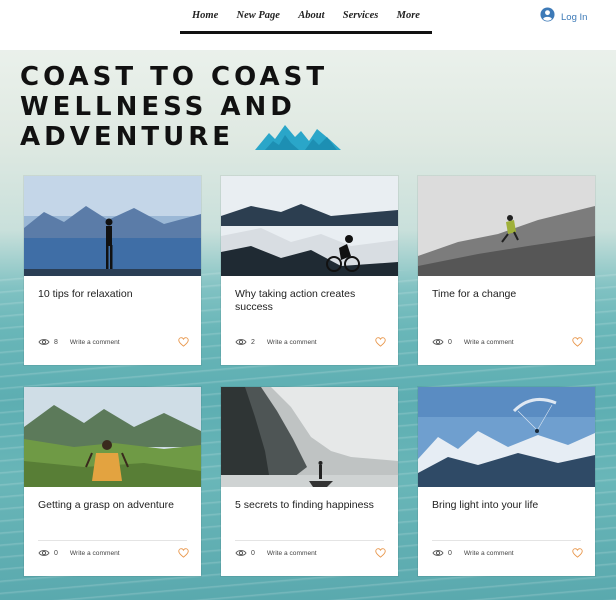 This screenshot has height=600, width=616. What do you see at coordinates (158, 107) in the screenshot?
I see `title-line-2: WELLNESS AND` at bounding box center [158, 107].